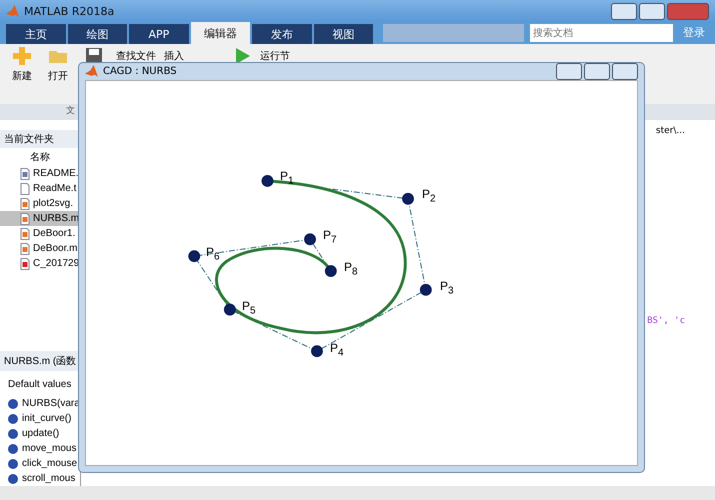  I want to click on details-title: NURBS.m (函数, so click(40, 361).